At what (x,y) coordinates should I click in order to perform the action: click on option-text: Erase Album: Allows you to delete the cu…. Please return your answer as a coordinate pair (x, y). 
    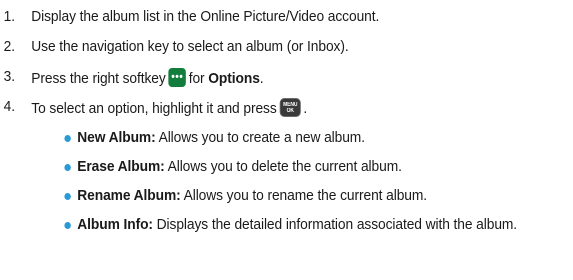
    Looking at the image, I should click on (321, 167).